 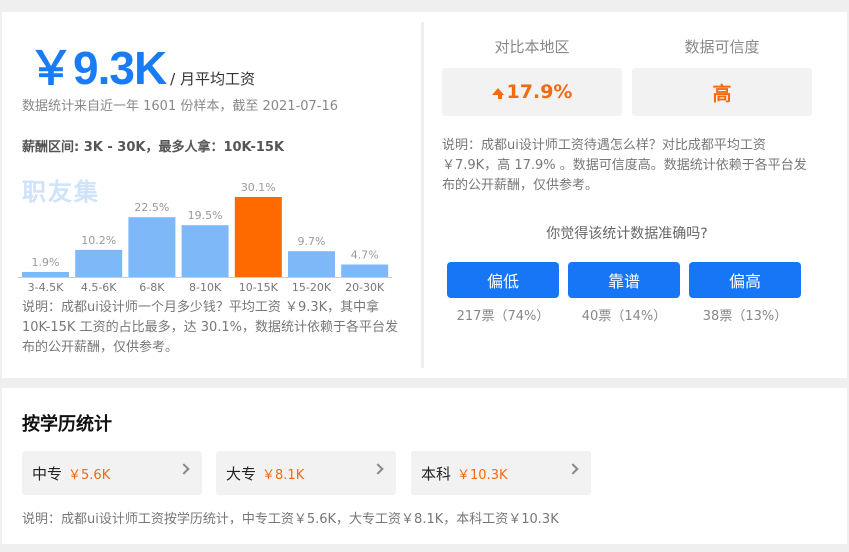 What do you see at coordinates (259, 287) in the screenshot?
I see `chart-tick-label: 10-15K` at bounding box center [259, 287].